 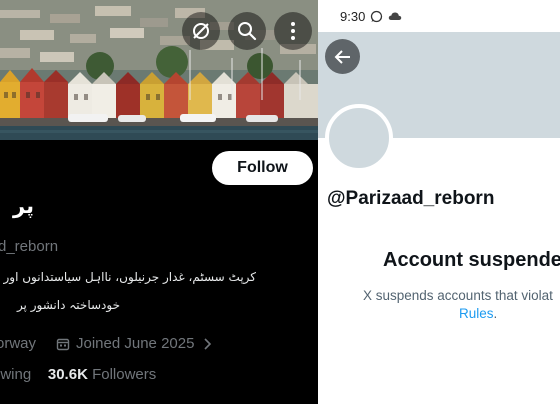 What do you see at coordinates (63, 344) in the screenshot?
I see `calendar-icon` at bounding box center [63, 344].